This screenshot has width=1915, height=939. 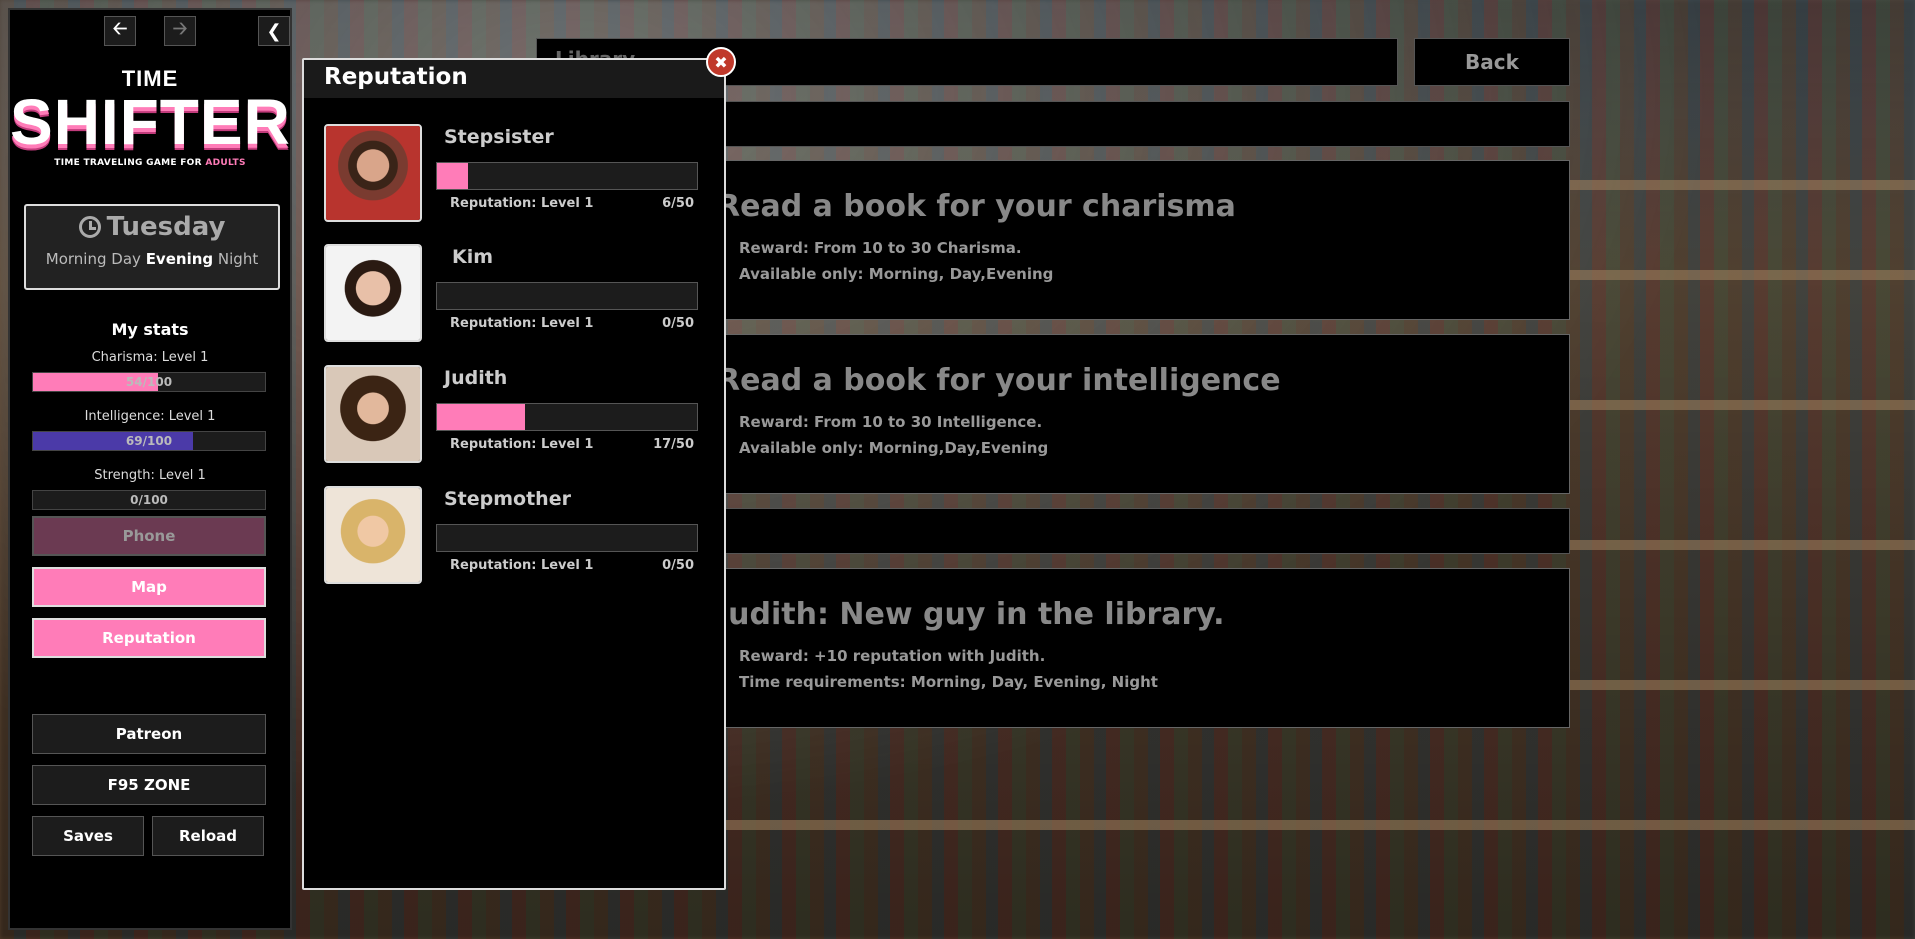 What do you see at coordinates (473, 257) in the screenshot?
I see `character-name: Kim` at bounding box center [473, 257].